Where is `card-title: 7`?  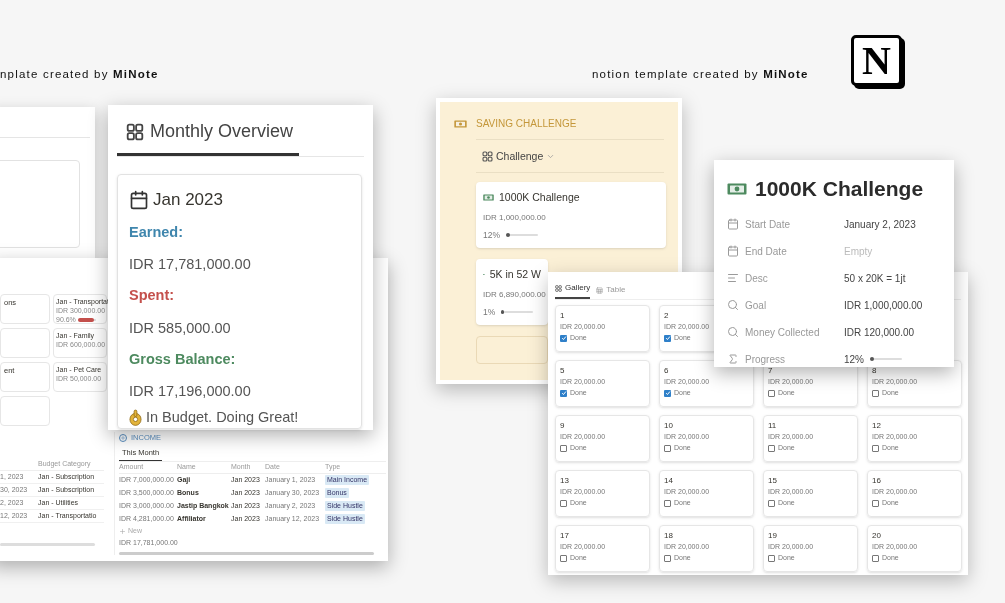
card-title: 7 is located at coordinates (770, 370).